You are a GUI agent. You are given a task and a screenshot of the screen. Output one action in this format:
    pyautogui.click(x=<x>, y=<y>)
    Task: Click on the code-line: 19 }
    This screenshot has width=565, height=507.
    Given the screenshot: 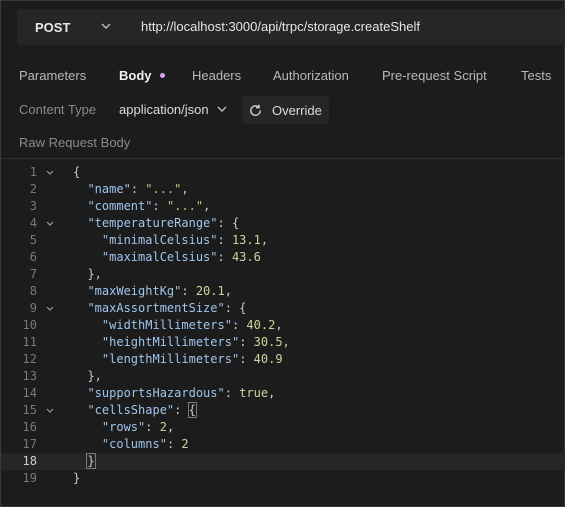 What is the action you would take?
    pyautogui.click(x=283, y=478)
    